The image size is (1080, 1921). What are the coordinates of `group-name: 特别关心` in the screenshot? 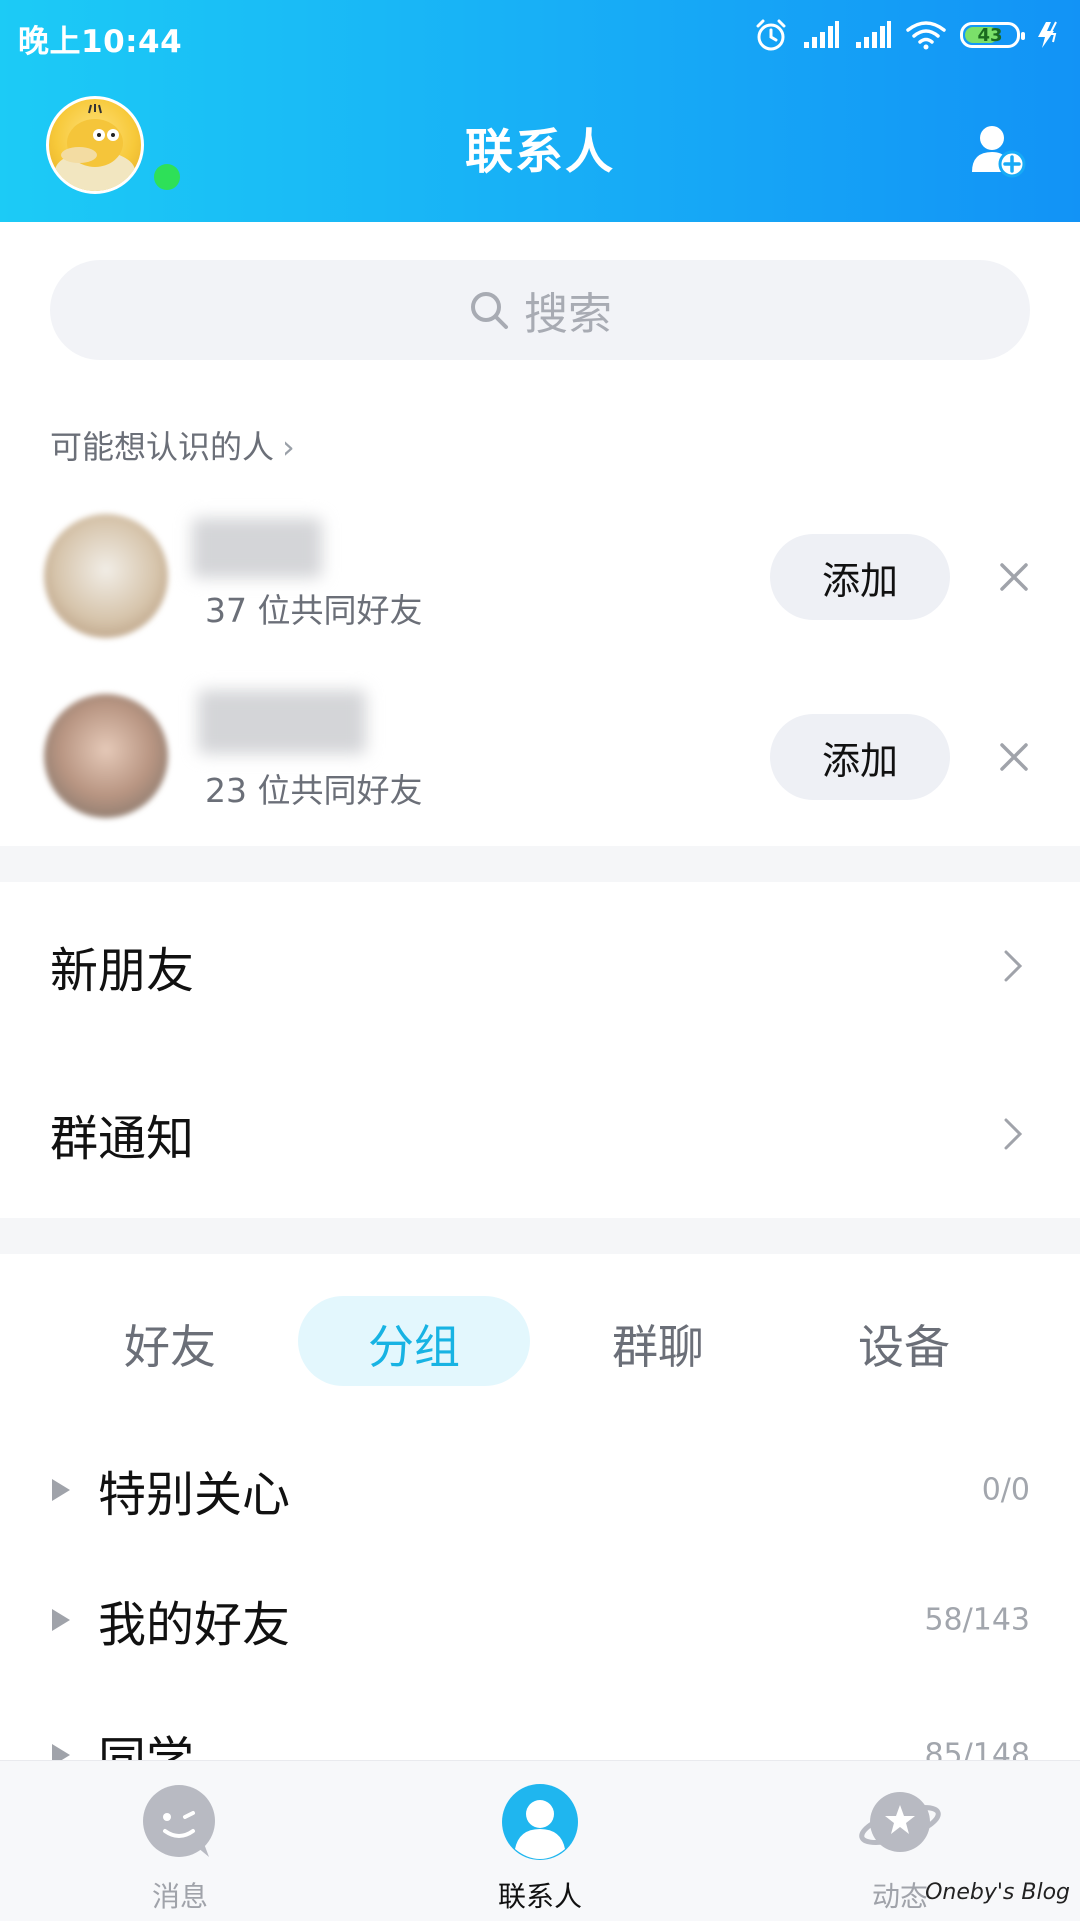 It's located at (194, 1495).